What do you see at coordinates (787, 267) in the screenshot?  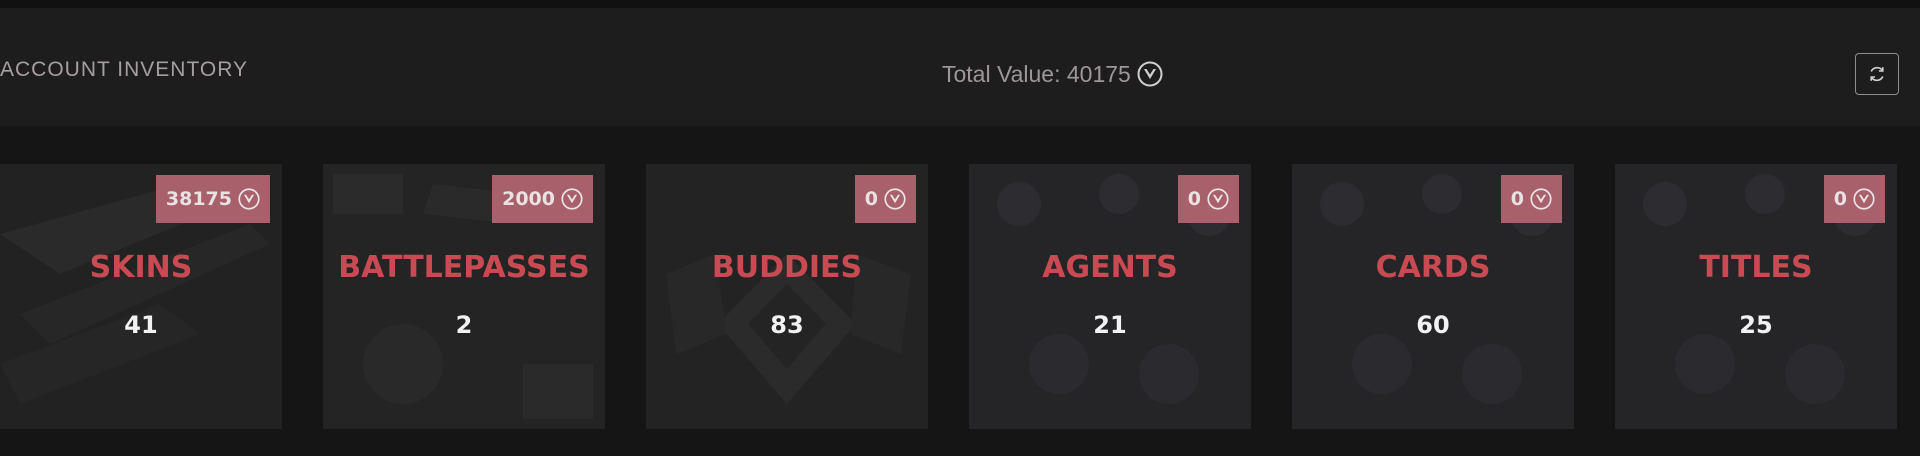 I see `category-name: BUDDIES` at bounding box center [787, 267].